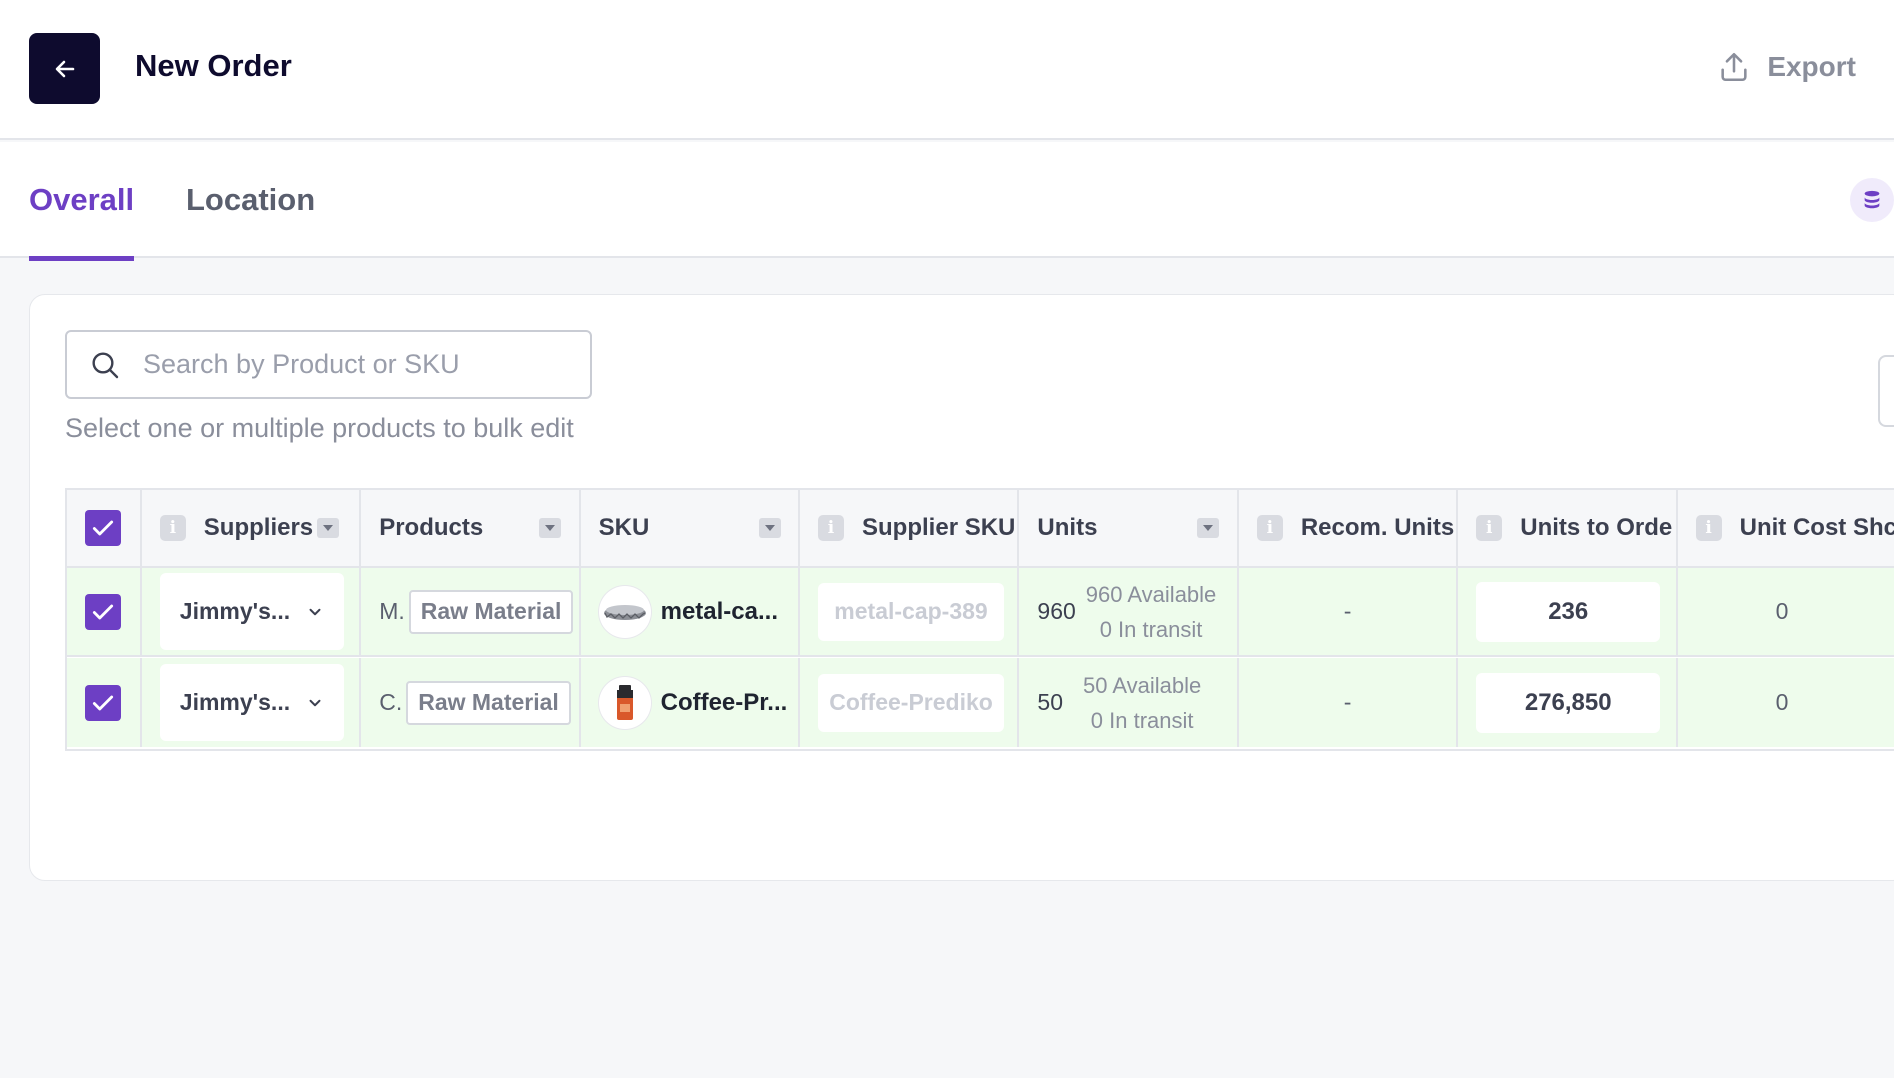 The height and width of the screenshot is (1078, 1894). I want to click on column-supplier-sku: i Supplier SKU, so click(910, 528).